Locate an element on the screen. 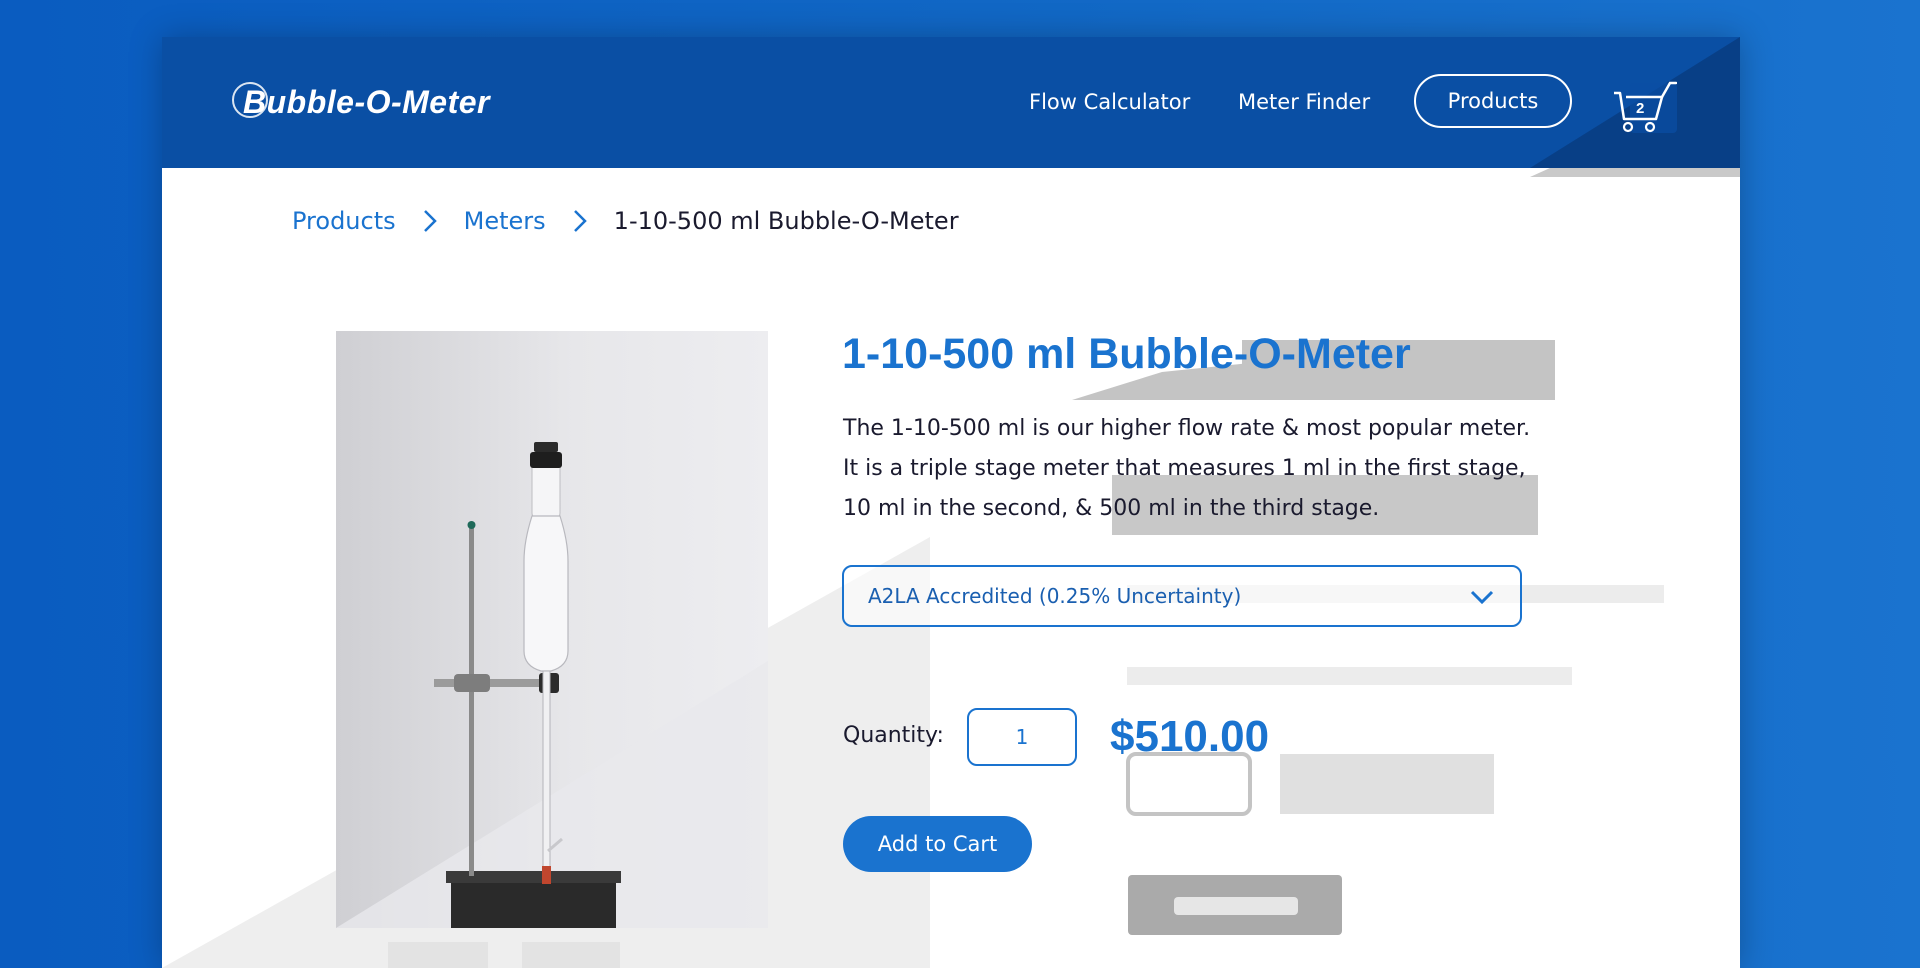  nav-meter-finder: Meter Finder is located at coordinates (1304, 102).